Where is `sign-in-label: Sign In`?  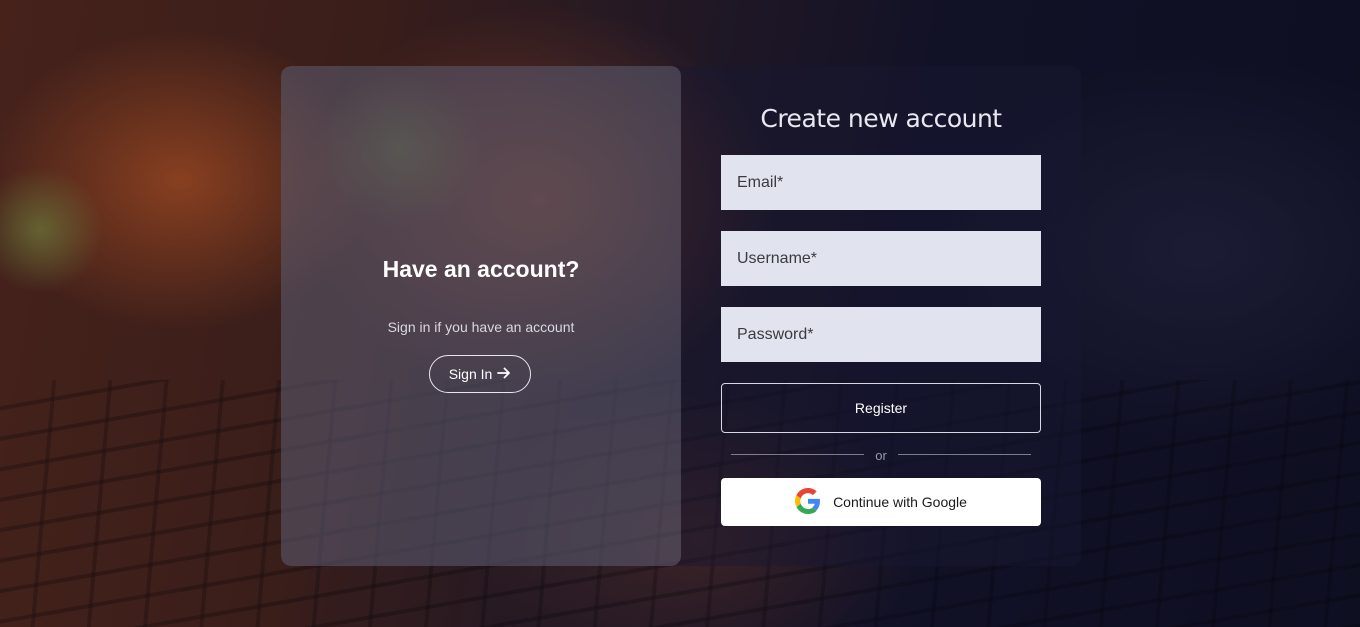 sign-in-label: Sign In is located at coordinates (470, 374).